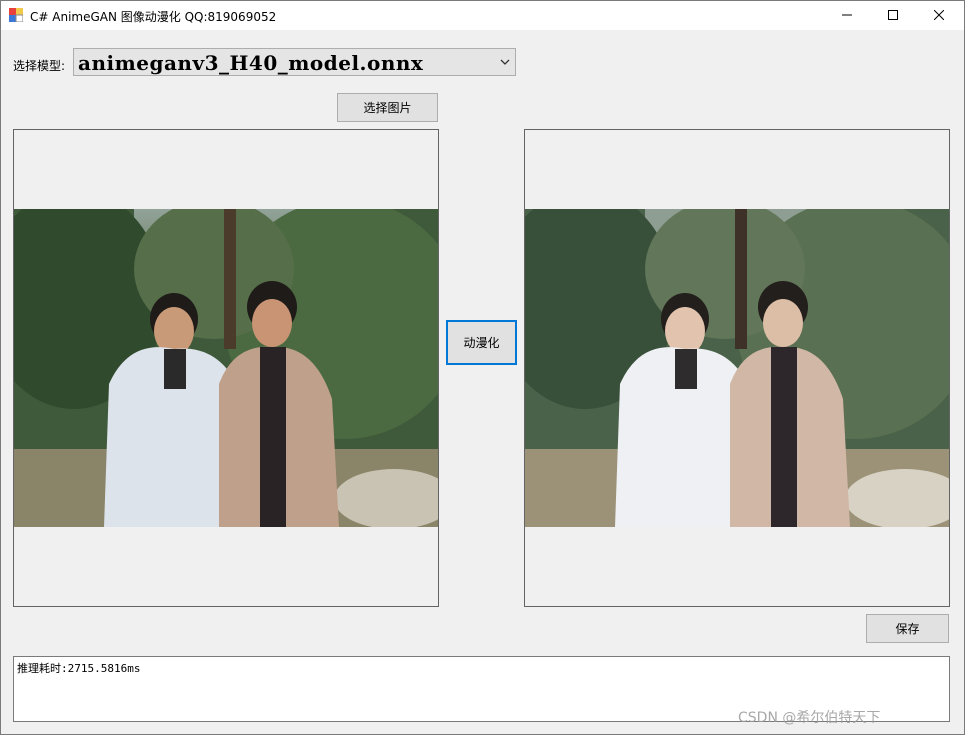 Image resolution: width=965 pixels, height=735 pixels. I want to click on window-title: C# AnimeGAN 图像动漫化 QQ:819069052, so click(153, 17).